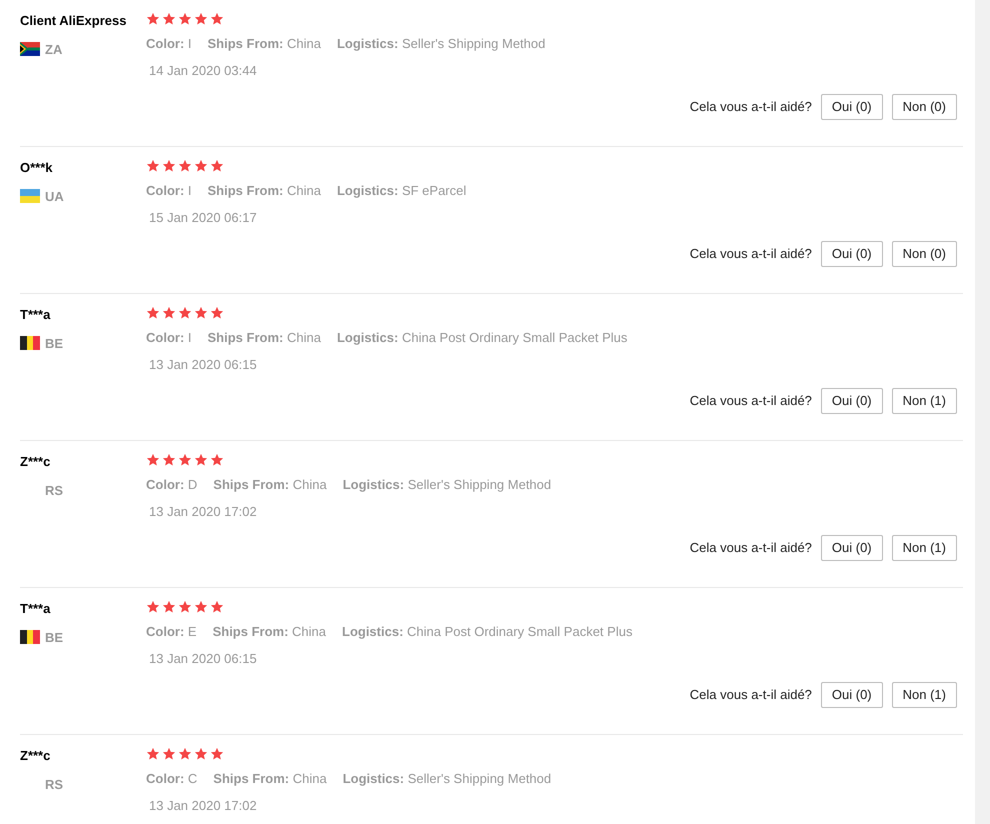 This screenshot has height=824, width=990. Describe the element at coordinates (54, 197) in the screenshot. I see `country-code: UA` at that location.